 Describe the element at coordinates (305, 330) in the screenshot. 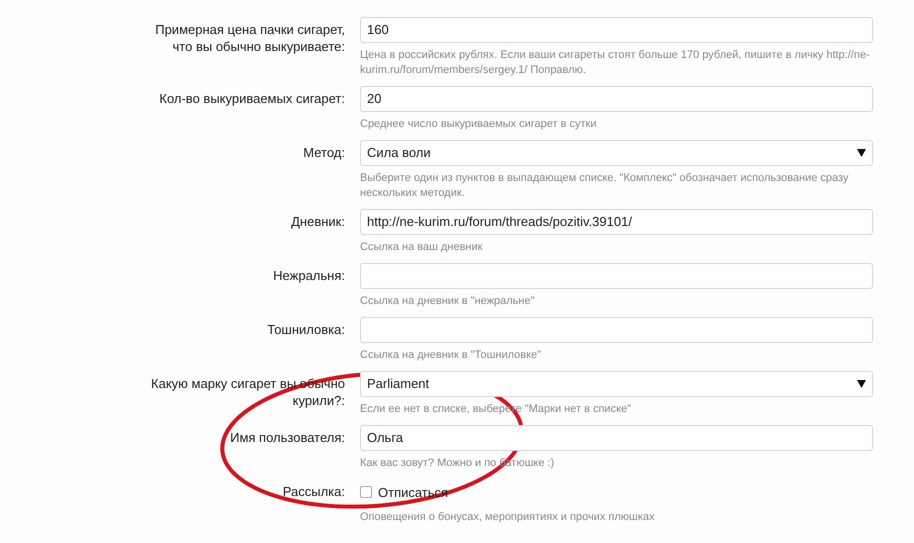

I see `field-label: Тошниловка:` at that location.